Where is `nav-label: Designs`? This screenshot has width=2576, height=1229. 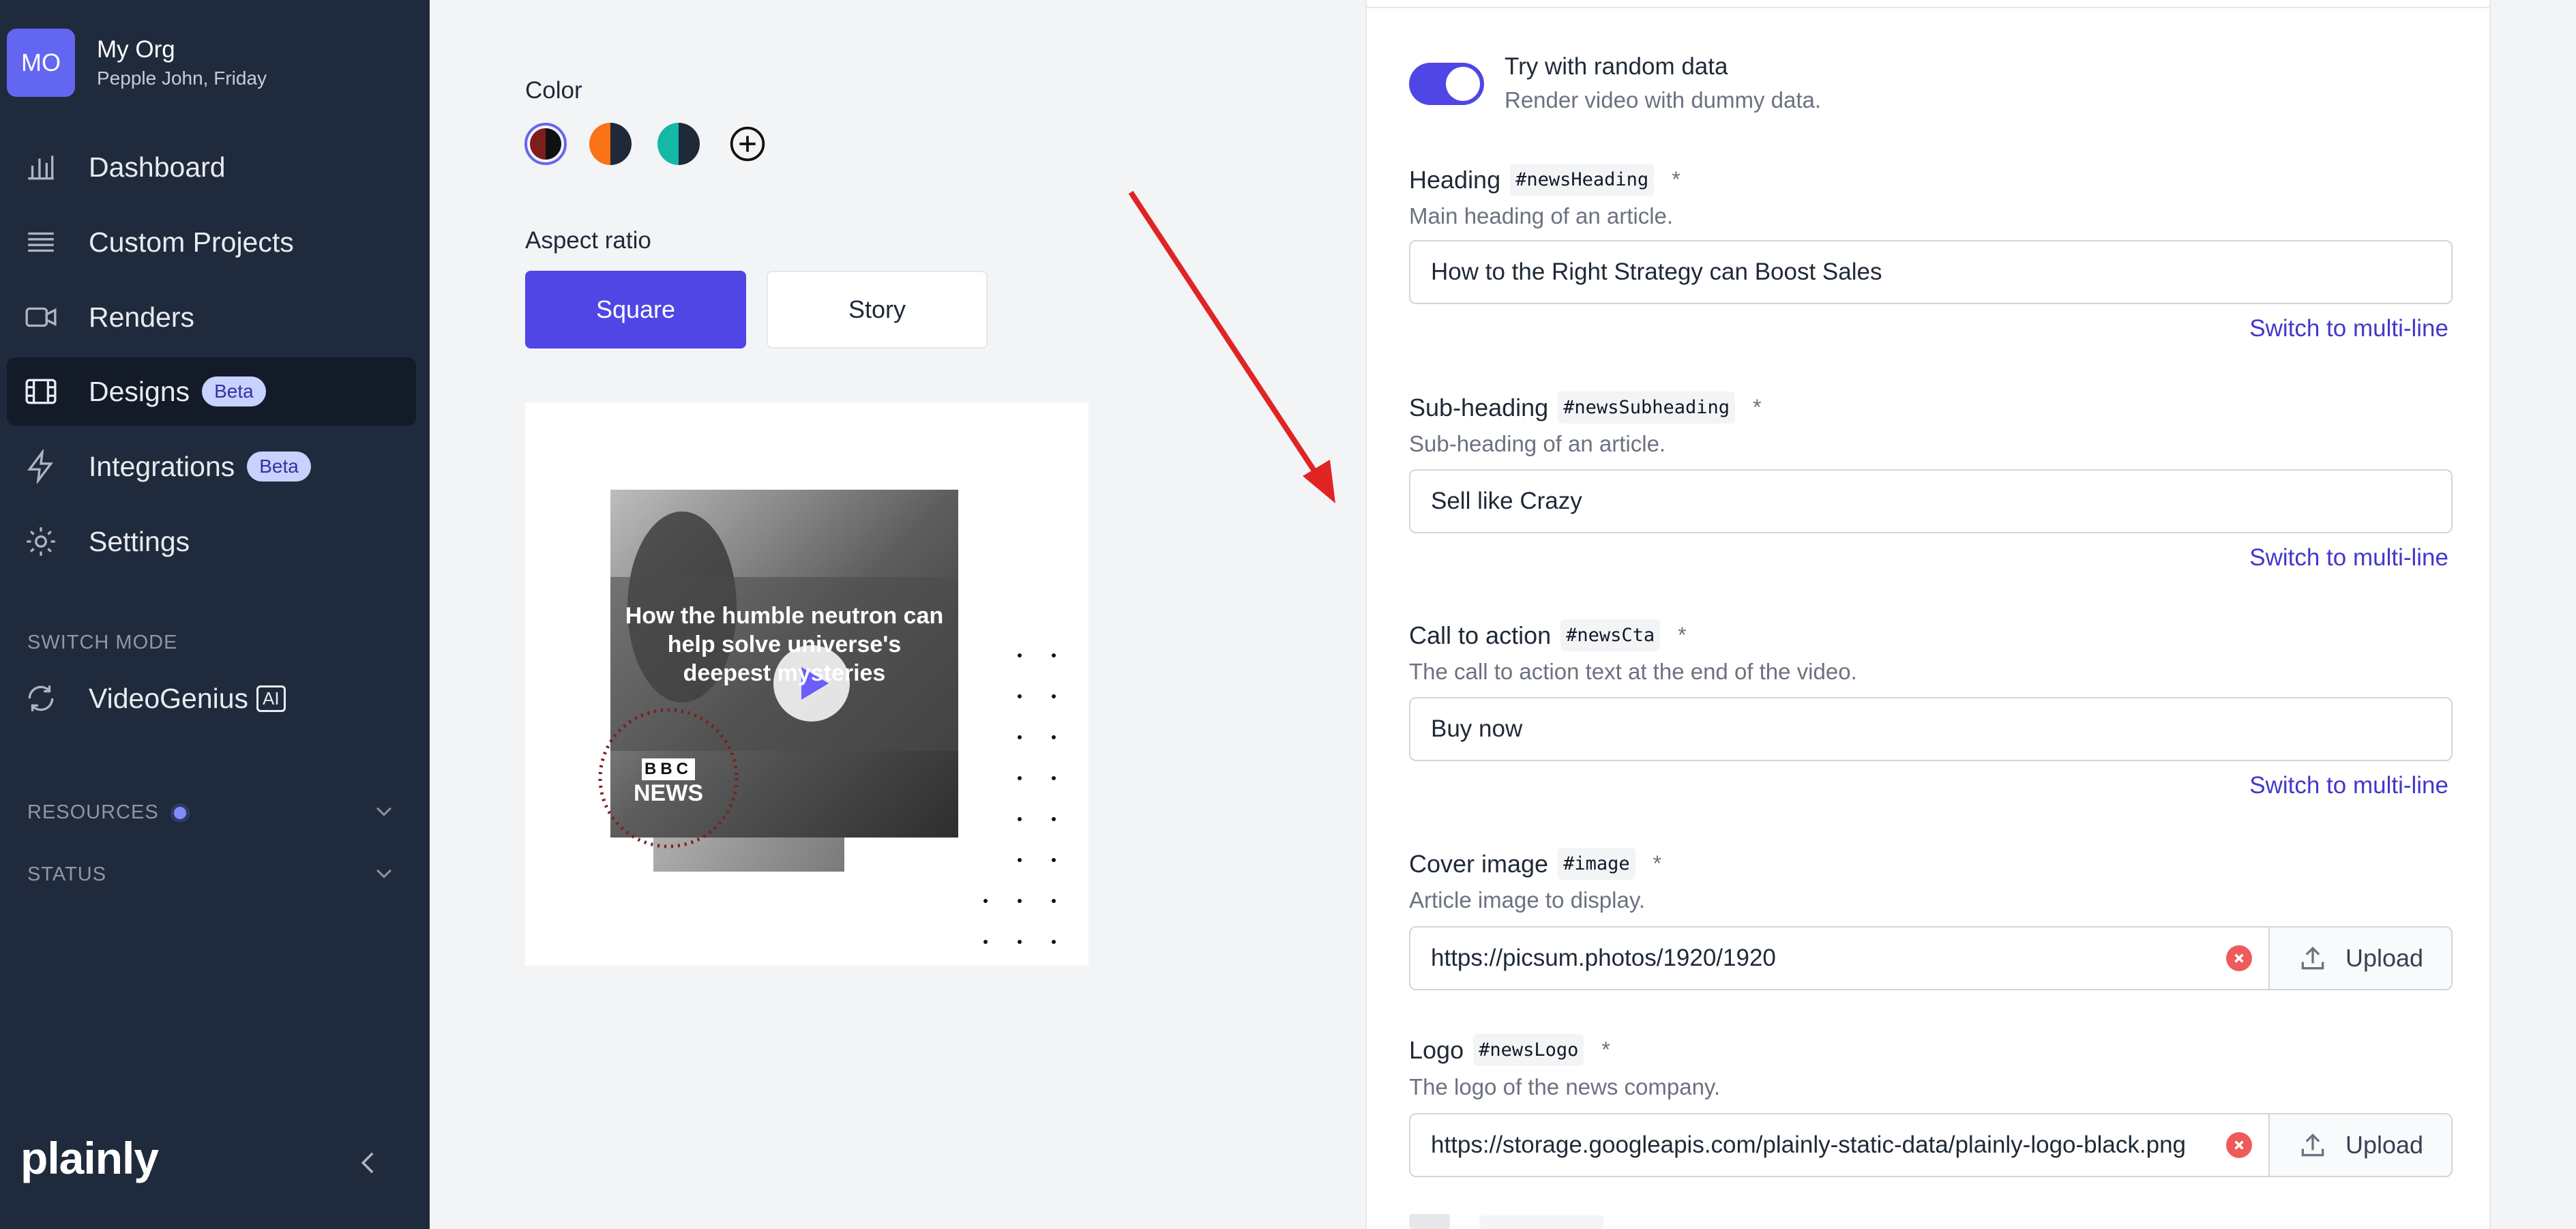
nav-label: Designs is located at coordinates (139, 391).